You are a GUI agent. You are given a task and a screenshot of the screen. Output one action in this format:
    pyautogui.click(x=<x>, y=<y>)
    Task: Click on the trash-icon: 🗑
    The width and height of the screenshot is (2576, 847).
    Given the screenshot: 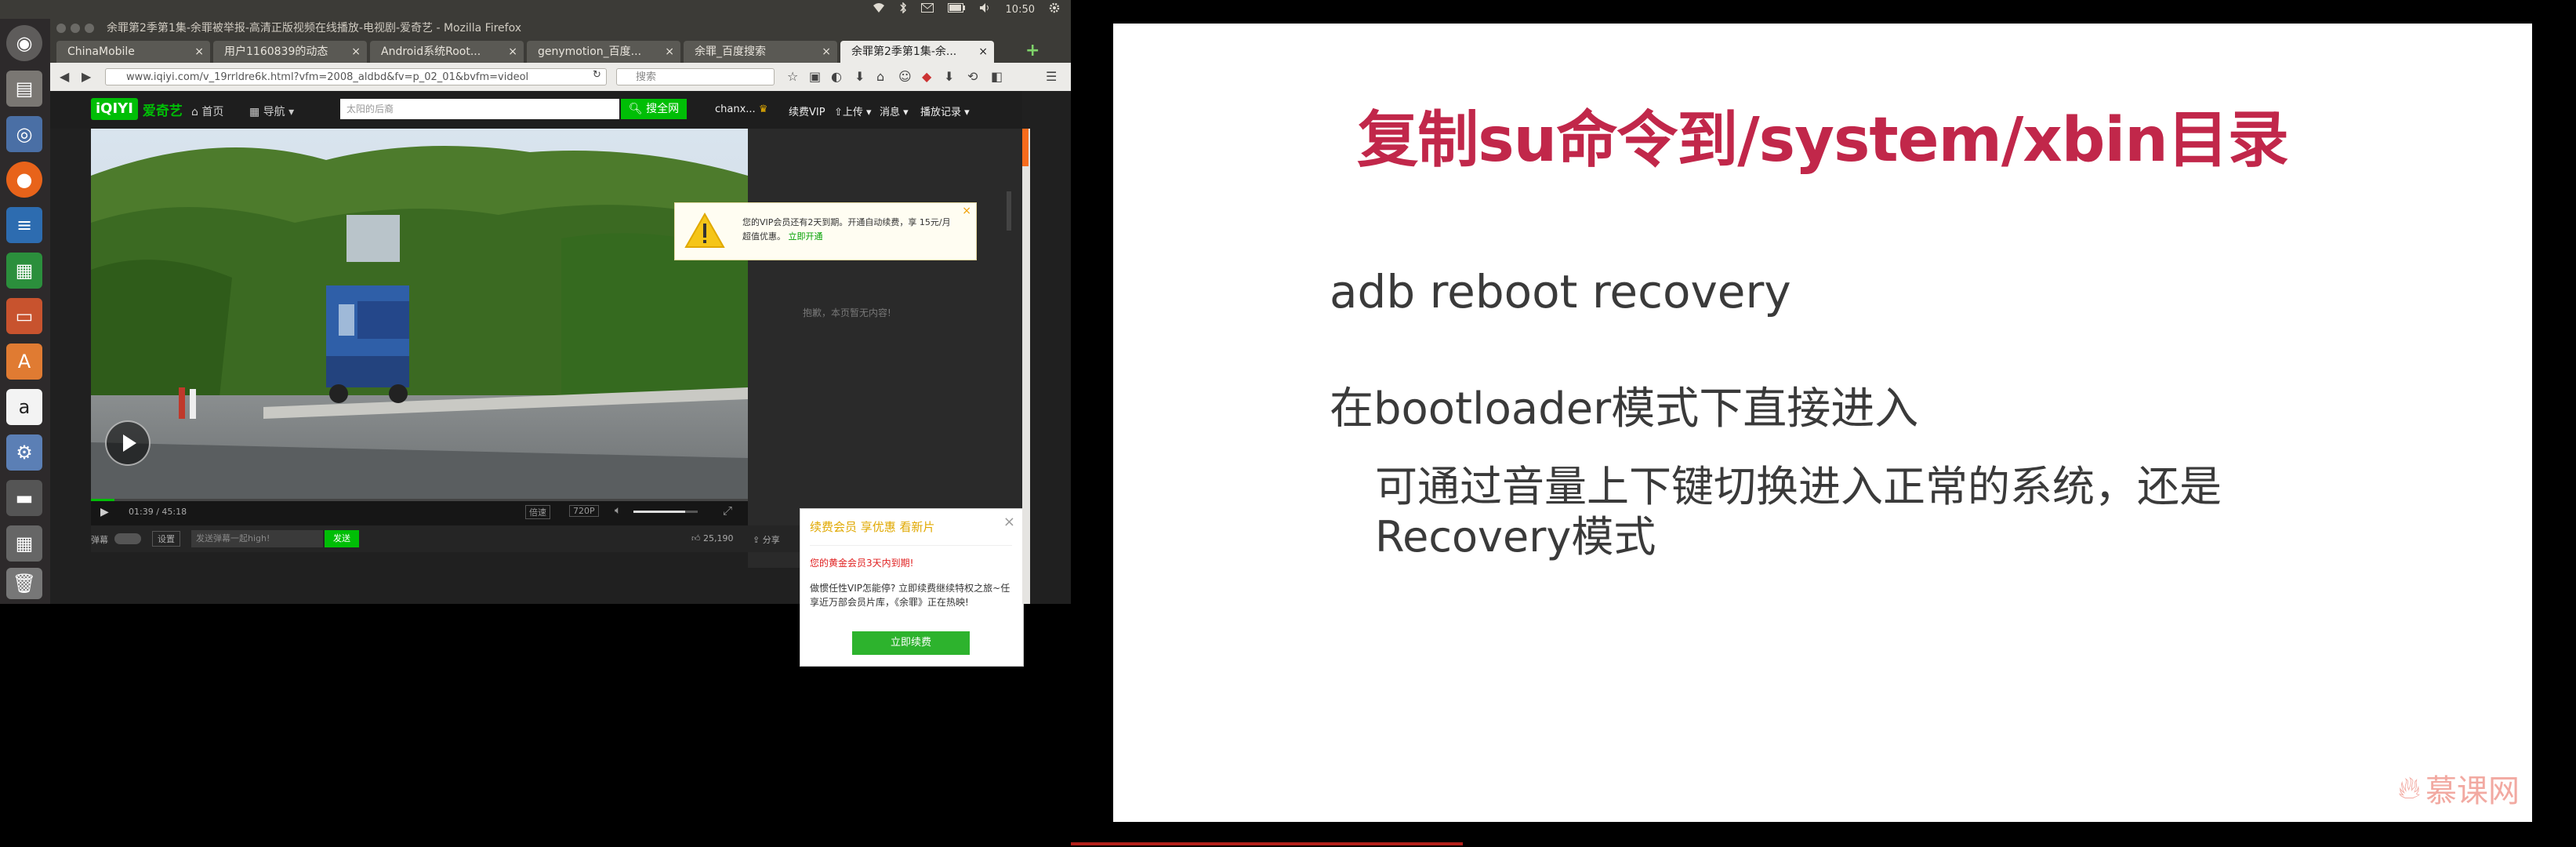 What is the action you would take?
    pyautogui.click(x=24, y=583)
    